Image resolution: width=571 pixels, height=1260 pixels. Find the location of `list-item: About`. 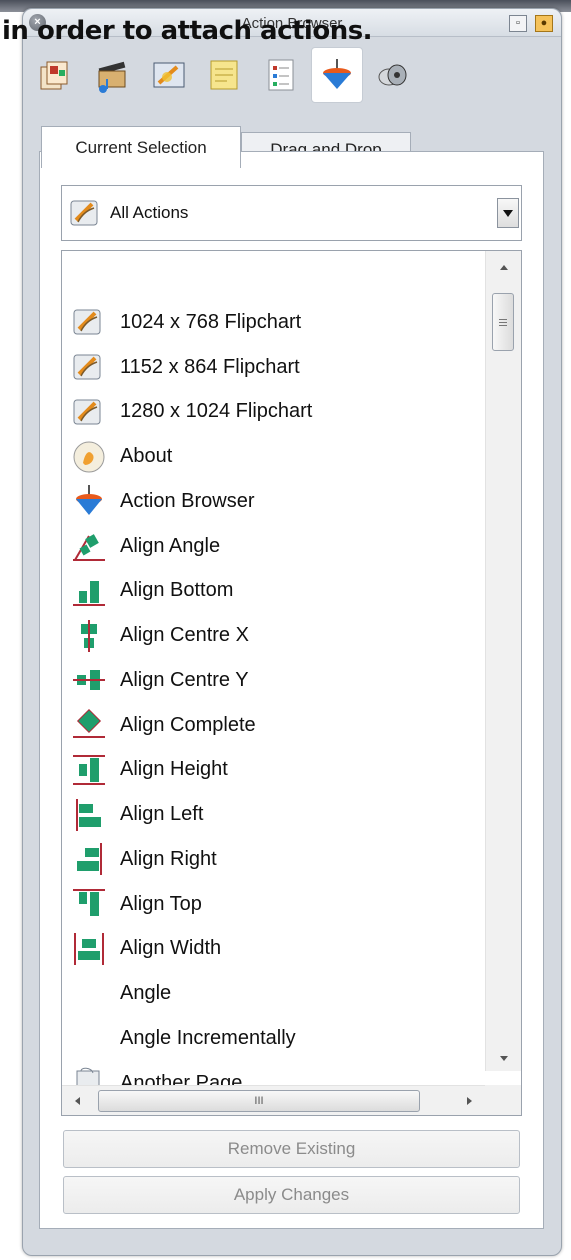

list-item: About is located at coordinates (278, 456).